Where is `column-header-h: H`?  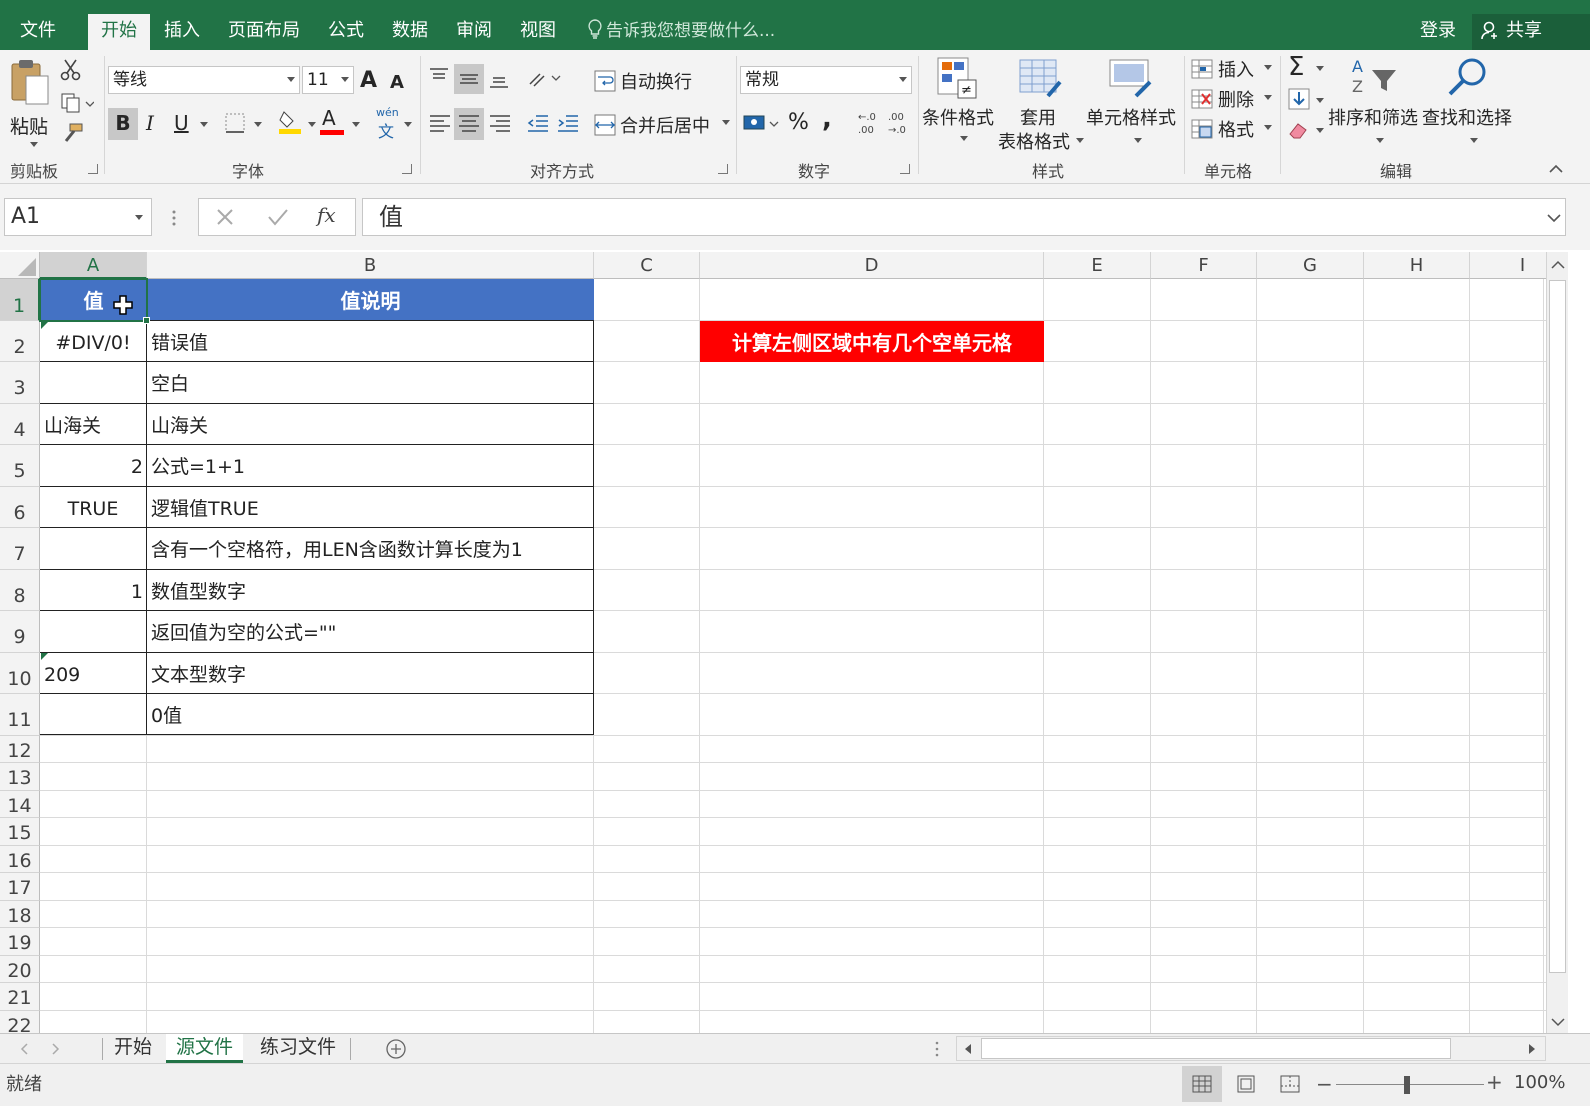 column-header-h: H is located at coordinates (1417, 265).